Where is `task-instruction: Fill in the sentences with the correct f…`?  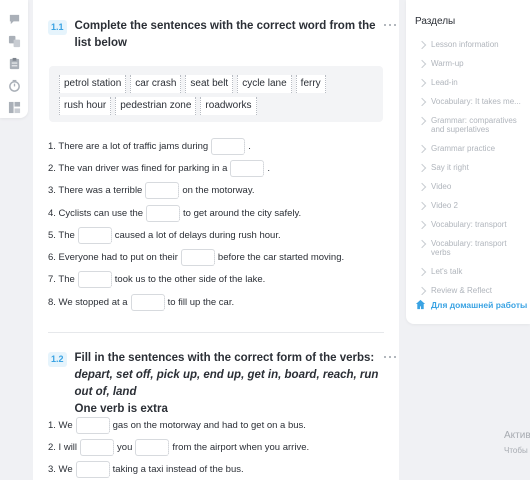
task-instruction: Fill in the sentences with the correct f… is located at coordinates (224, 358).